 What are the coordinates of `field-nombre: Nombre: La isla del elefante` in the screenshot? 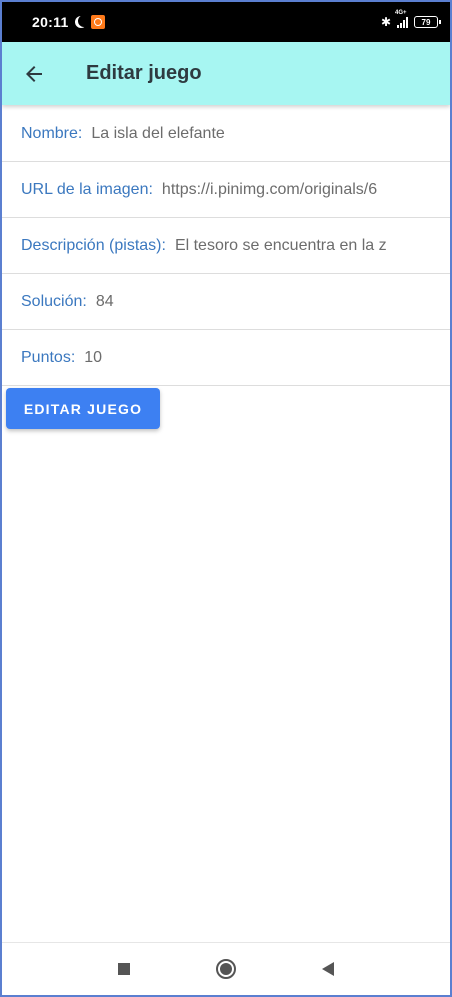 It's located at (226, 134).